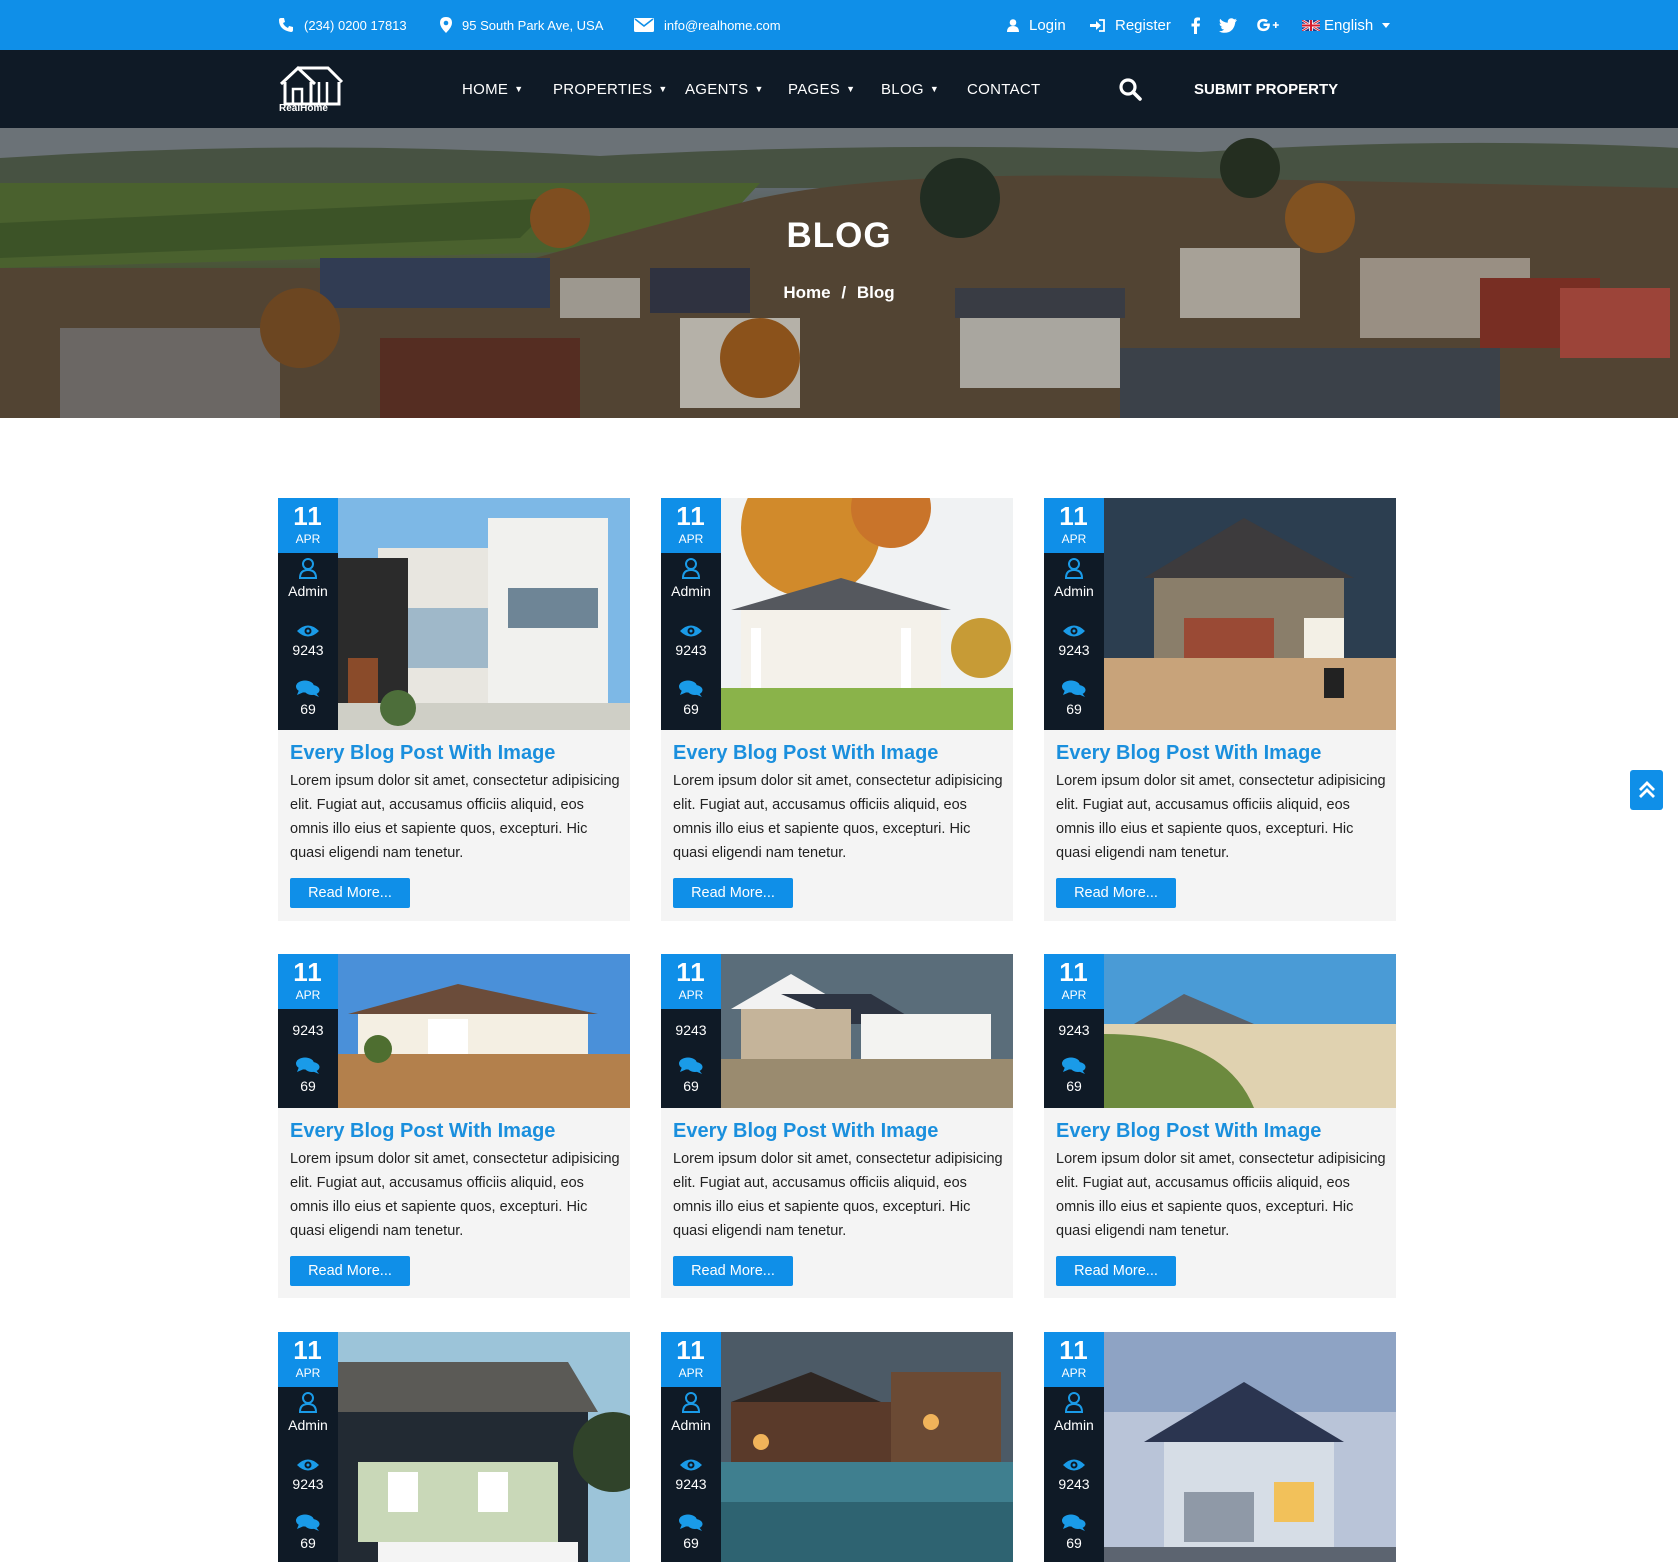  I want to click on scroll-to-top-button, so click(1646, 790).